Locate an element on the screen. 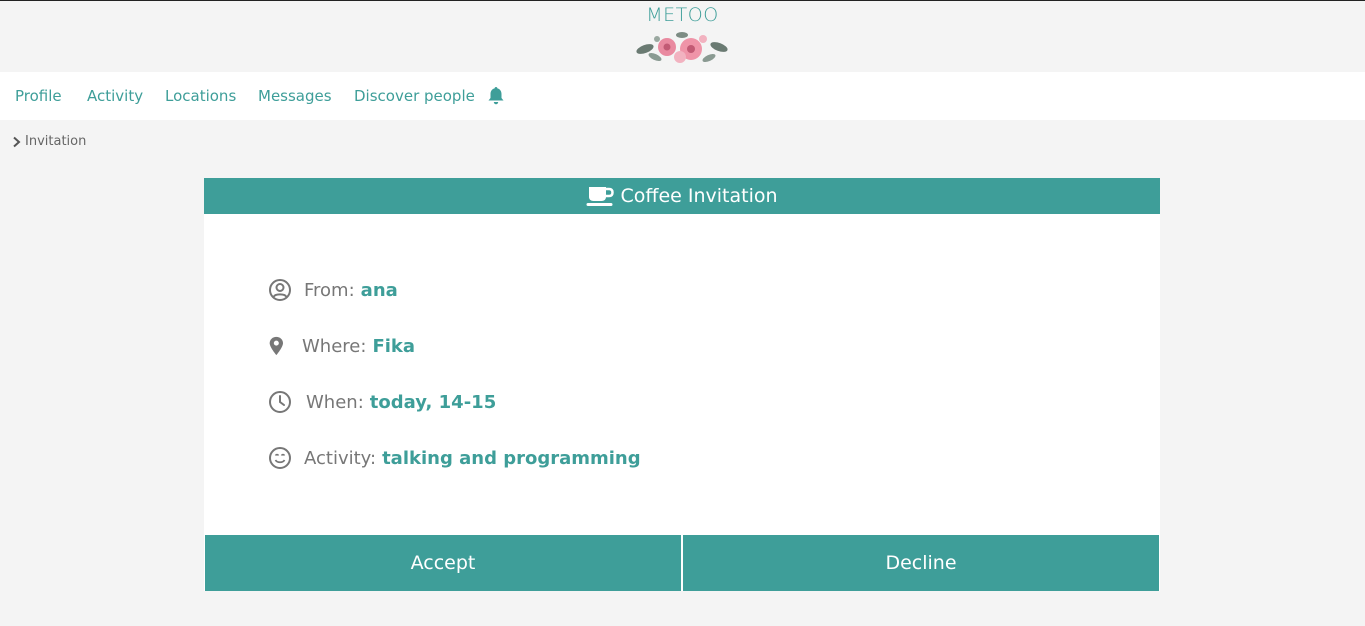 This screenshot has width=1365, height=626. nav-item-locations: Locations is located at coordinates (200, 96).